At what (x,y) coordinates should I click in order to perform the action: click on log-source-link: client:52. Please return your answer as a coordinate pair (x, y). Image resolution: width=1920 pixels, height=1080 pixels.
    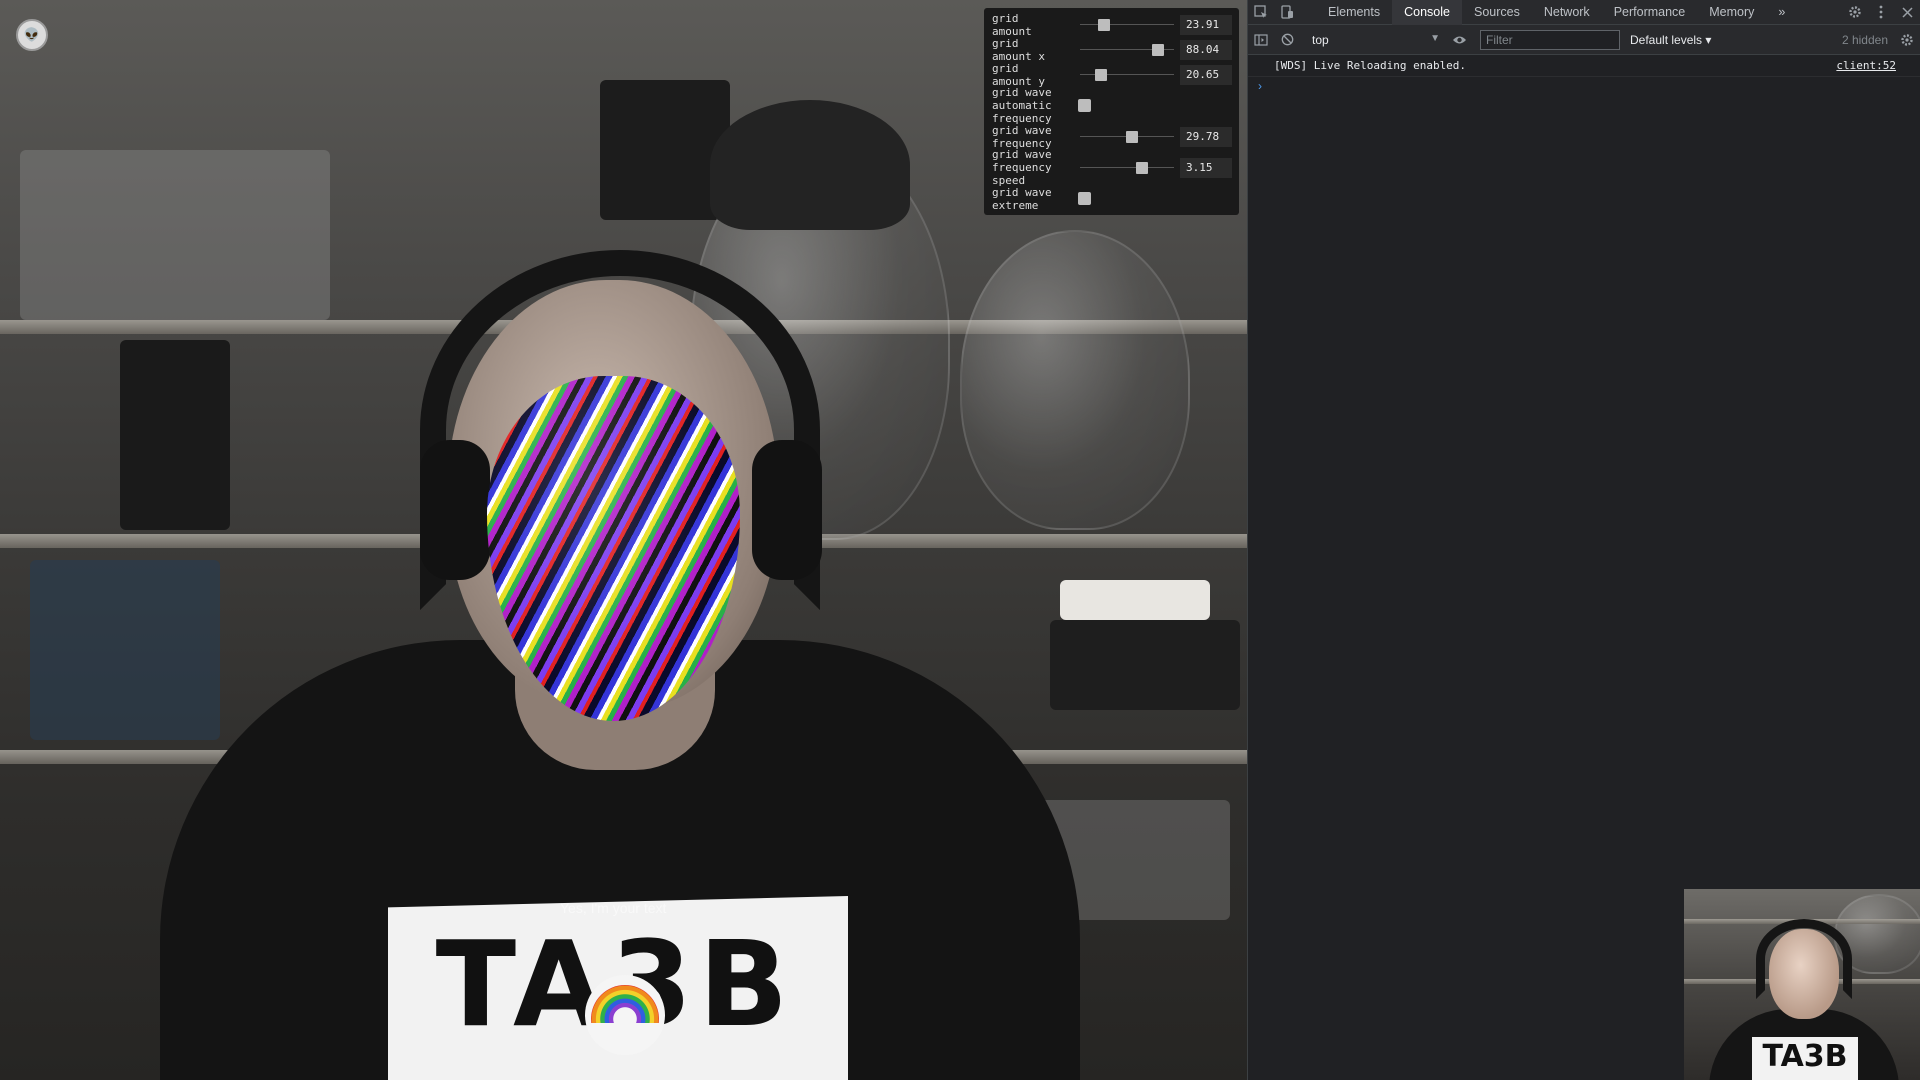
    Looking at the image, I should click on (1866, 65).